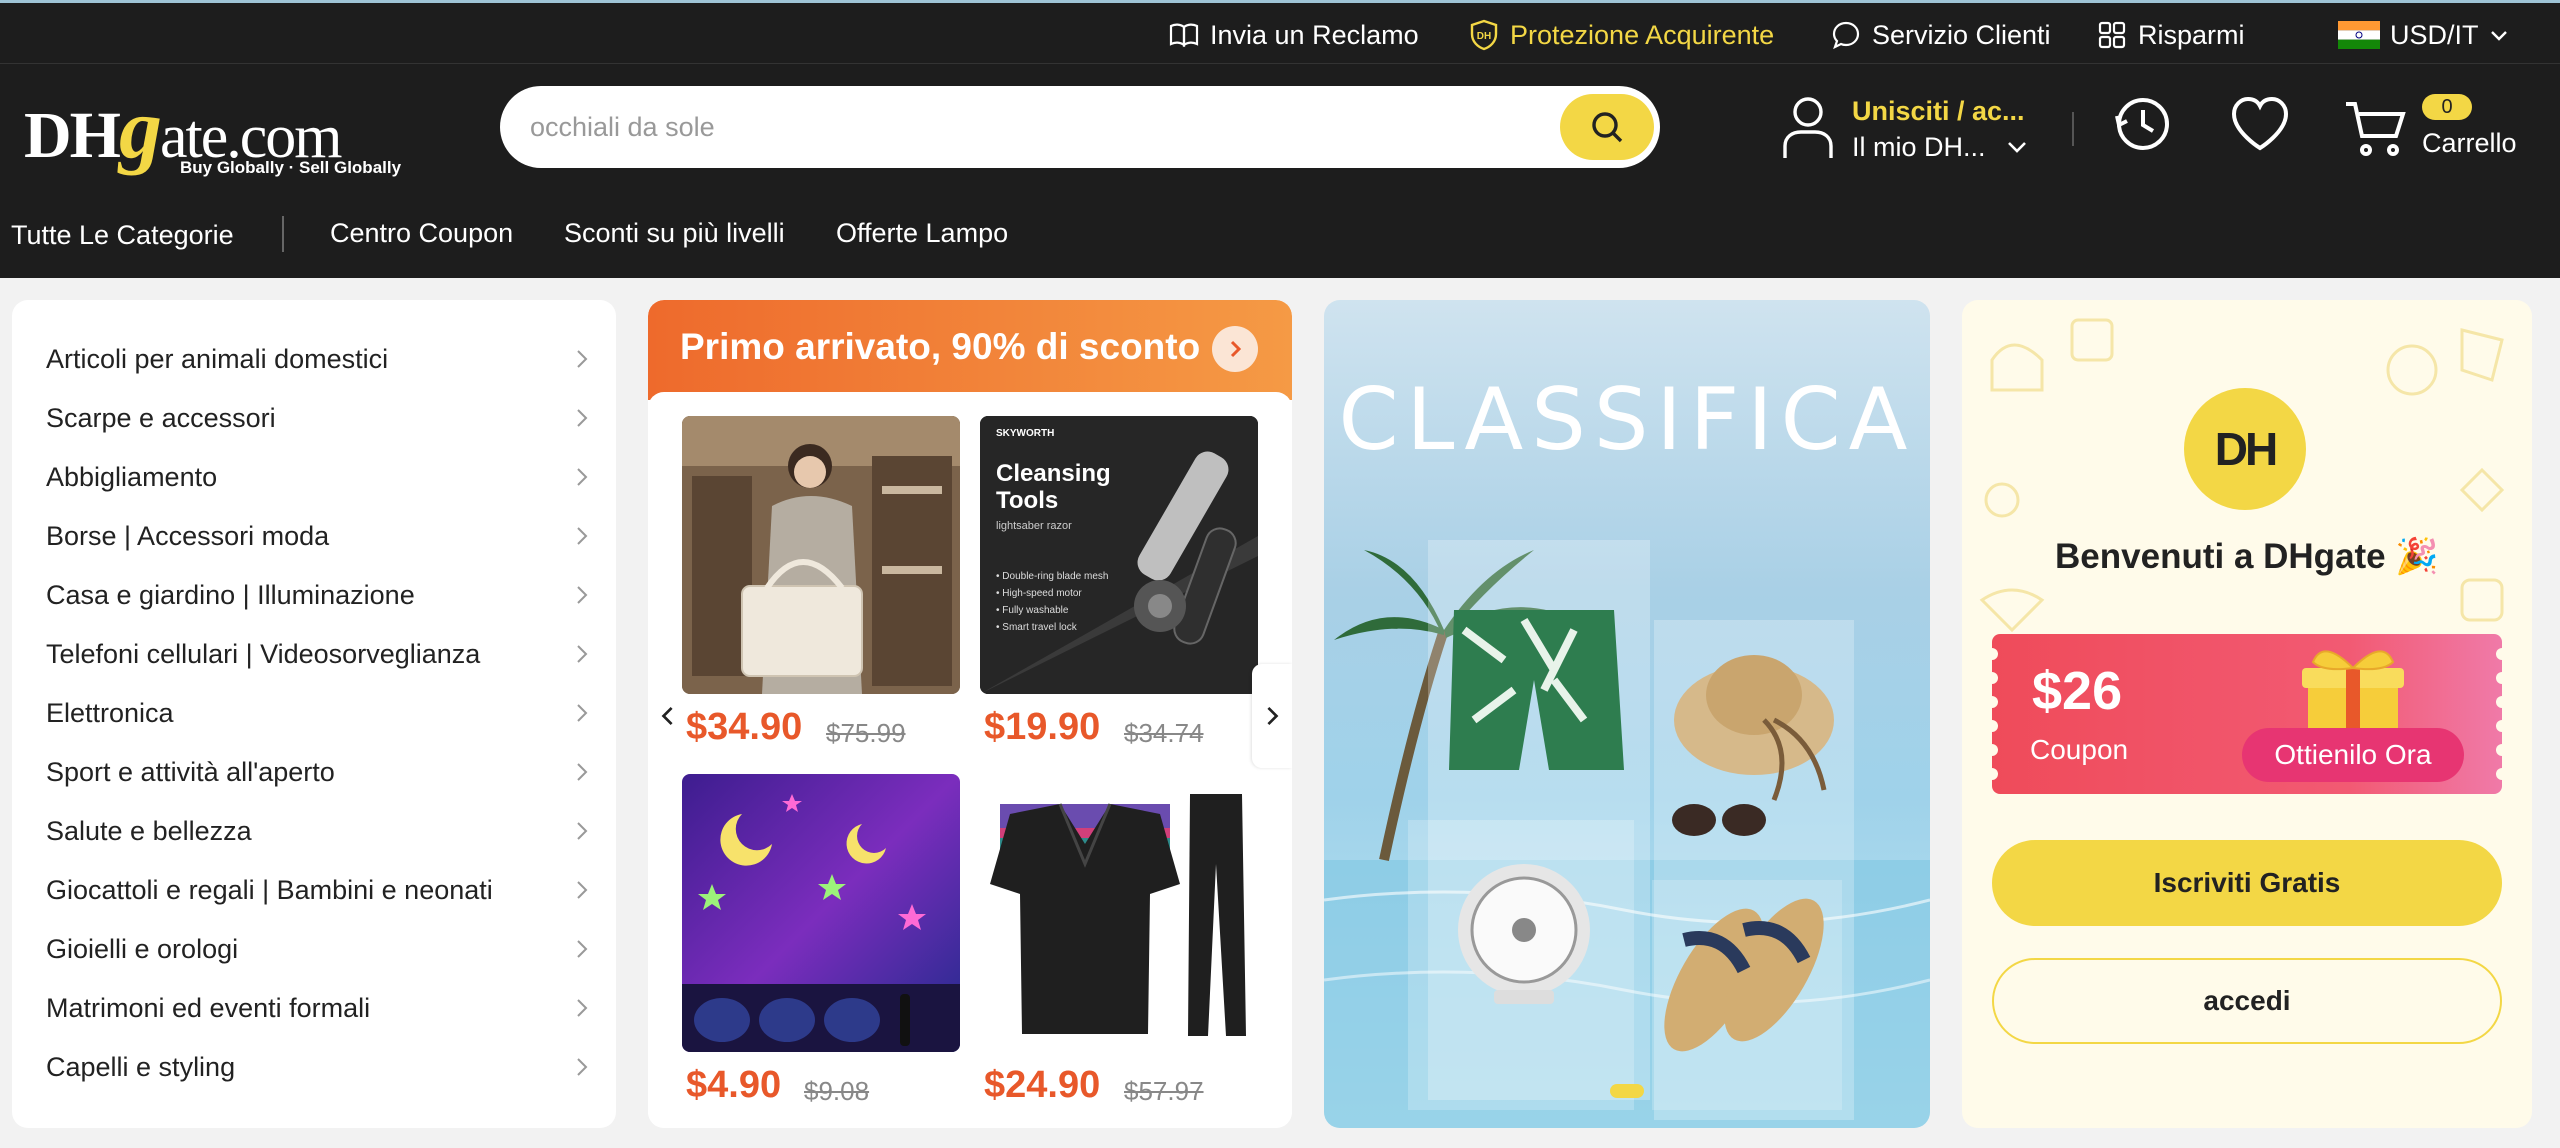 This screenshot has height=1148, width=2560. What do you see at coordinates (1042, 1085) in the screenshot?
I see `product-price: $24.90` at bounding box center [1042, 1085].